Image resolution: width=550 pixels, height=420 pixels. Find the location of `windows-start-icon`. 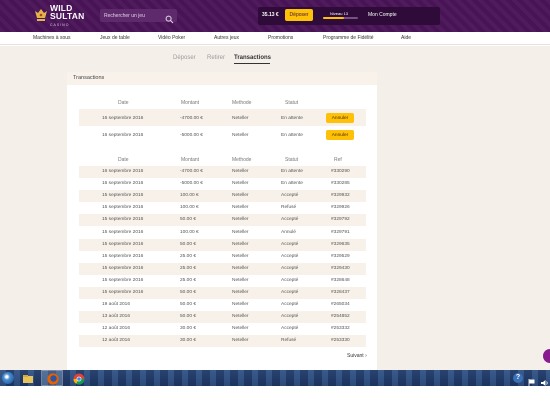

windows-start-icon is located at coordinates (8, 378).